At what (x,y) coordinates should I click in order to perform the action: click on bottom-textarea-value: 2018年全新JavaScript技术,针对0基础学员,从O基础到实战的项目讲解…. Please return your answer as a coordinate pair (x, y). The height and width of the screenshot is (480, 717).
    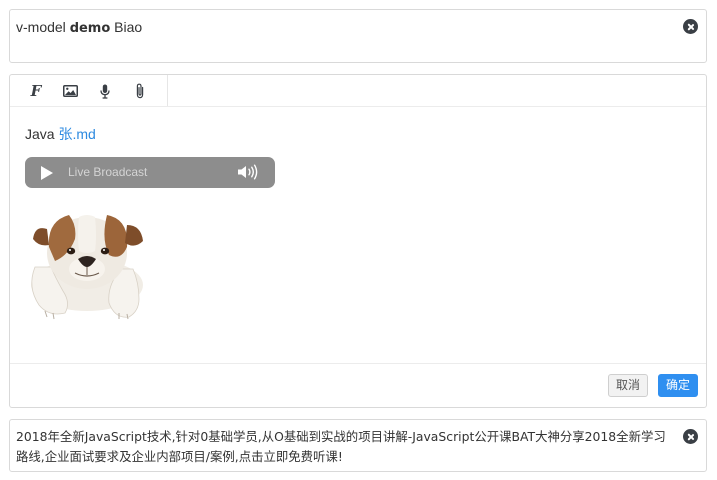
    Looking at the image, I should click on (341, 446).